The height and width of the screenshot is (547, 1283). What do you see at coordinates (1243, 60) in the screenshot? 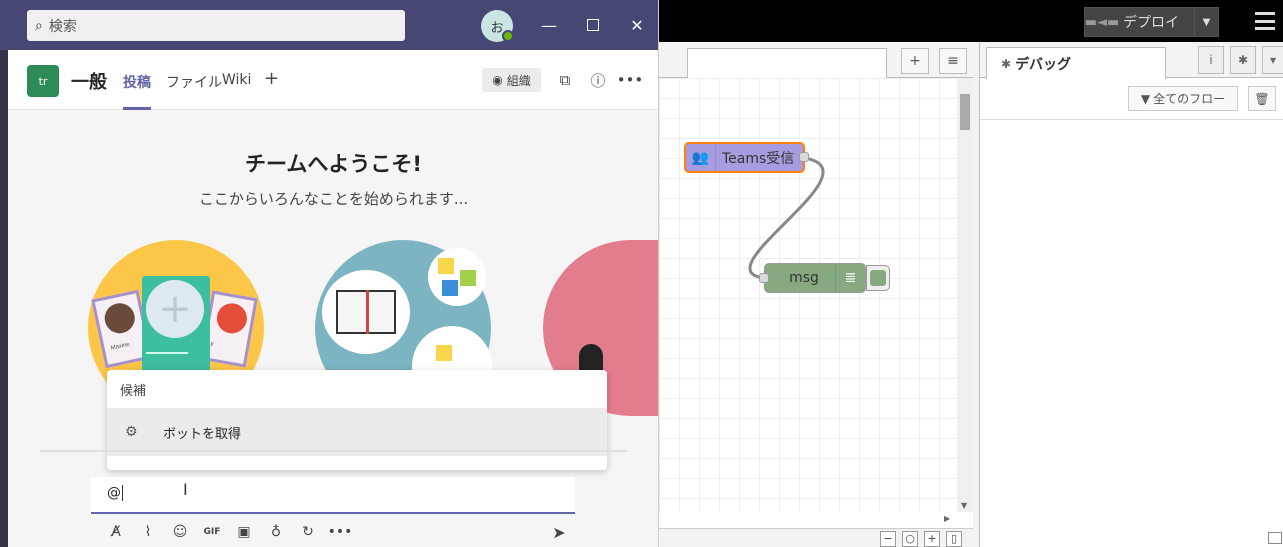
I see `bug-tab-icon: ✱` at bounding box center [1243, 60].